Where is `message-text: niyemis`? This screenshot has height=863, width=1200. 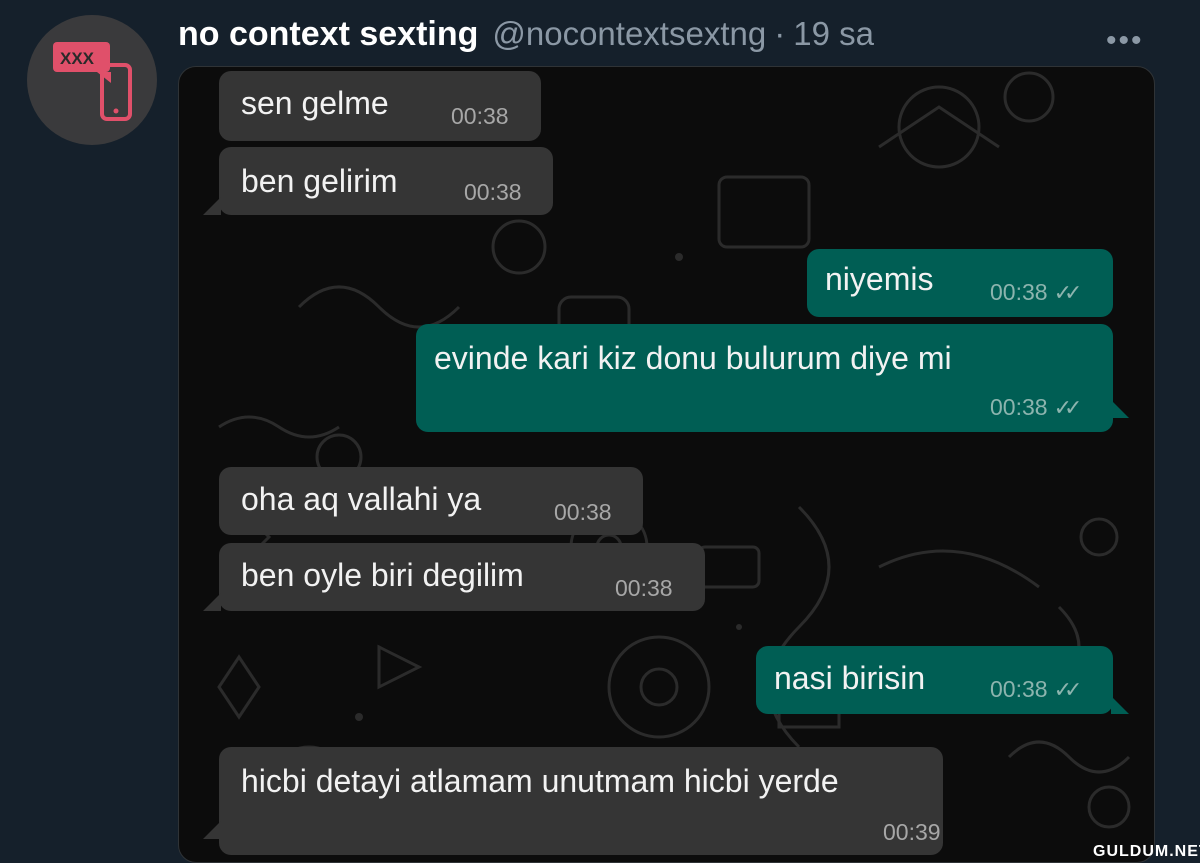 message-text: niyemis is located at coordinates (879, 279).